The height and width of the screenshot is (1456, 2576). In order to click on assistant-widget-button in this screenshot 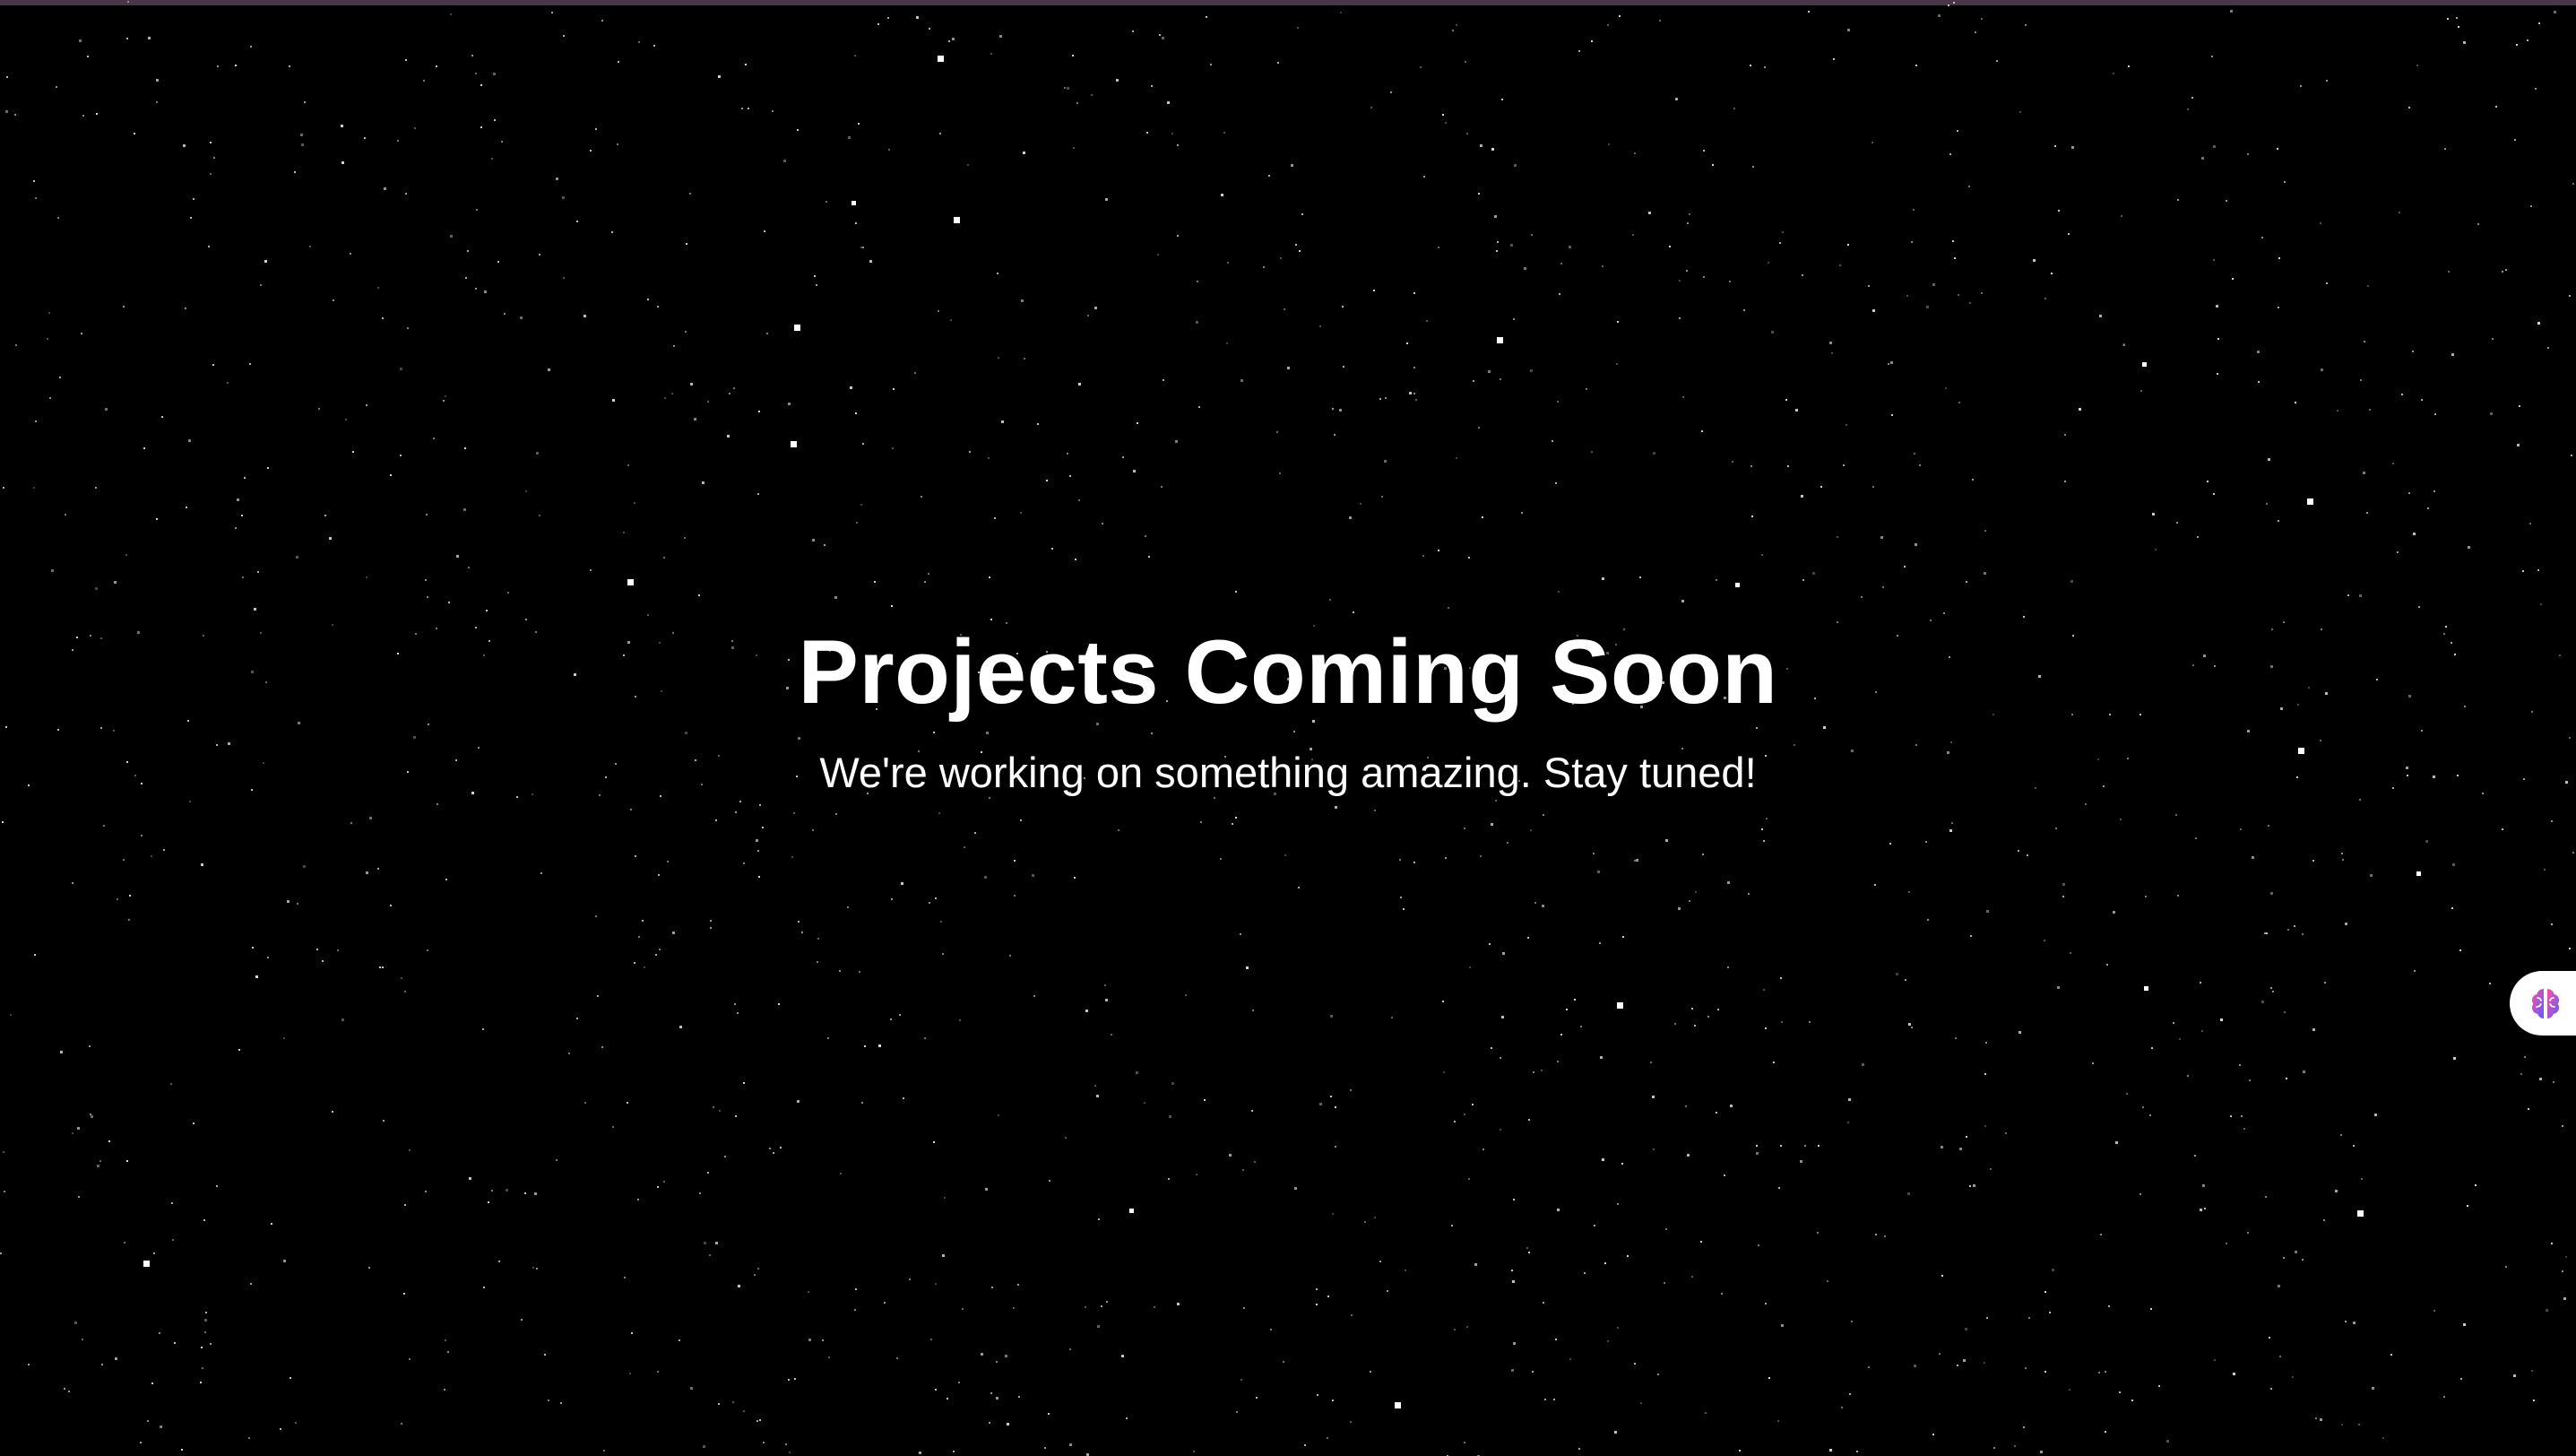, I will do `click(2543, 1004)`.